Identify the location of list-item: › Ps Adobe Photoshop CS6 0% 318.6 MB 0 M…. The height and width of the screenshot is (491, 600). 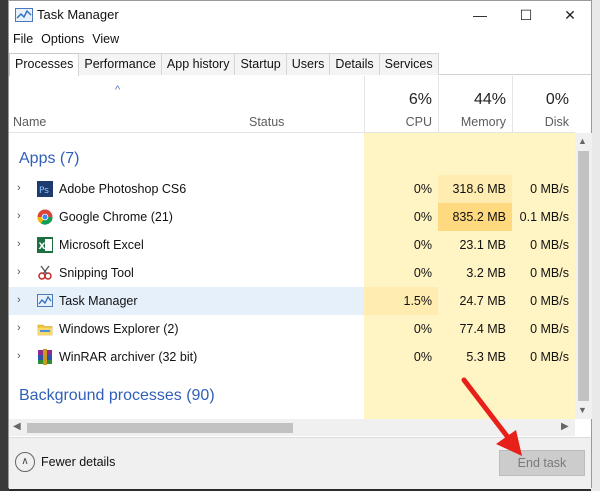
(292, 189).